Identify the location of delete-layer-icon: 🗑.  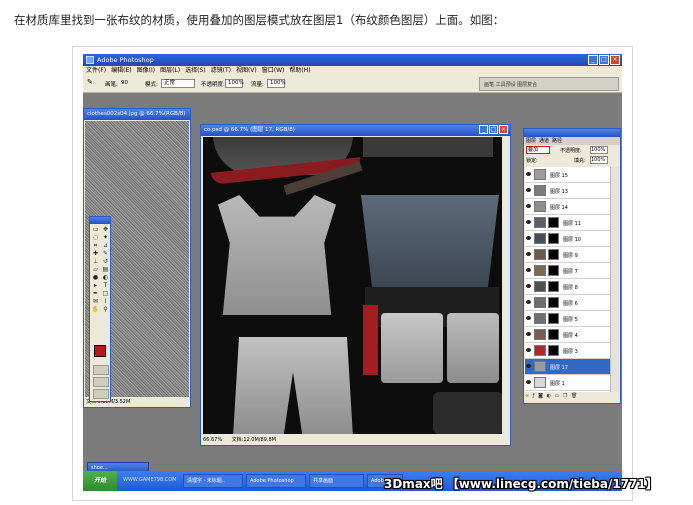
(574, 396).